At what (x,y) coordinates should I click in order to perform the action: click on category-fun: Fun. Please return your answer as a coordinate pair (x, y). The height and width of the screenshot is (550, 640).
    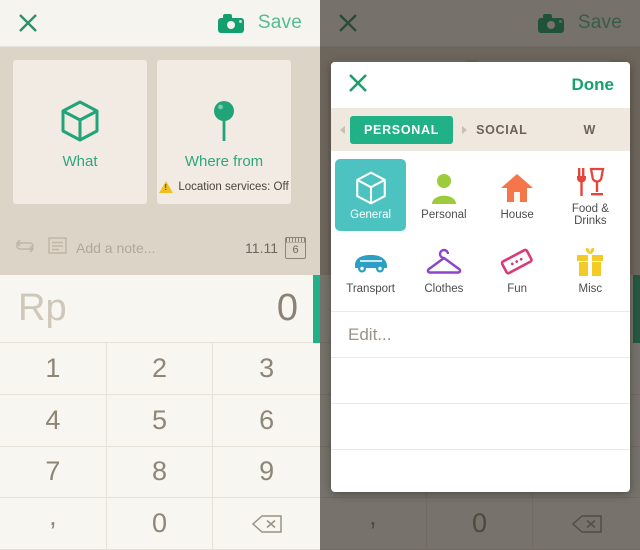
    Looking at the image, I should click on (517, 269).